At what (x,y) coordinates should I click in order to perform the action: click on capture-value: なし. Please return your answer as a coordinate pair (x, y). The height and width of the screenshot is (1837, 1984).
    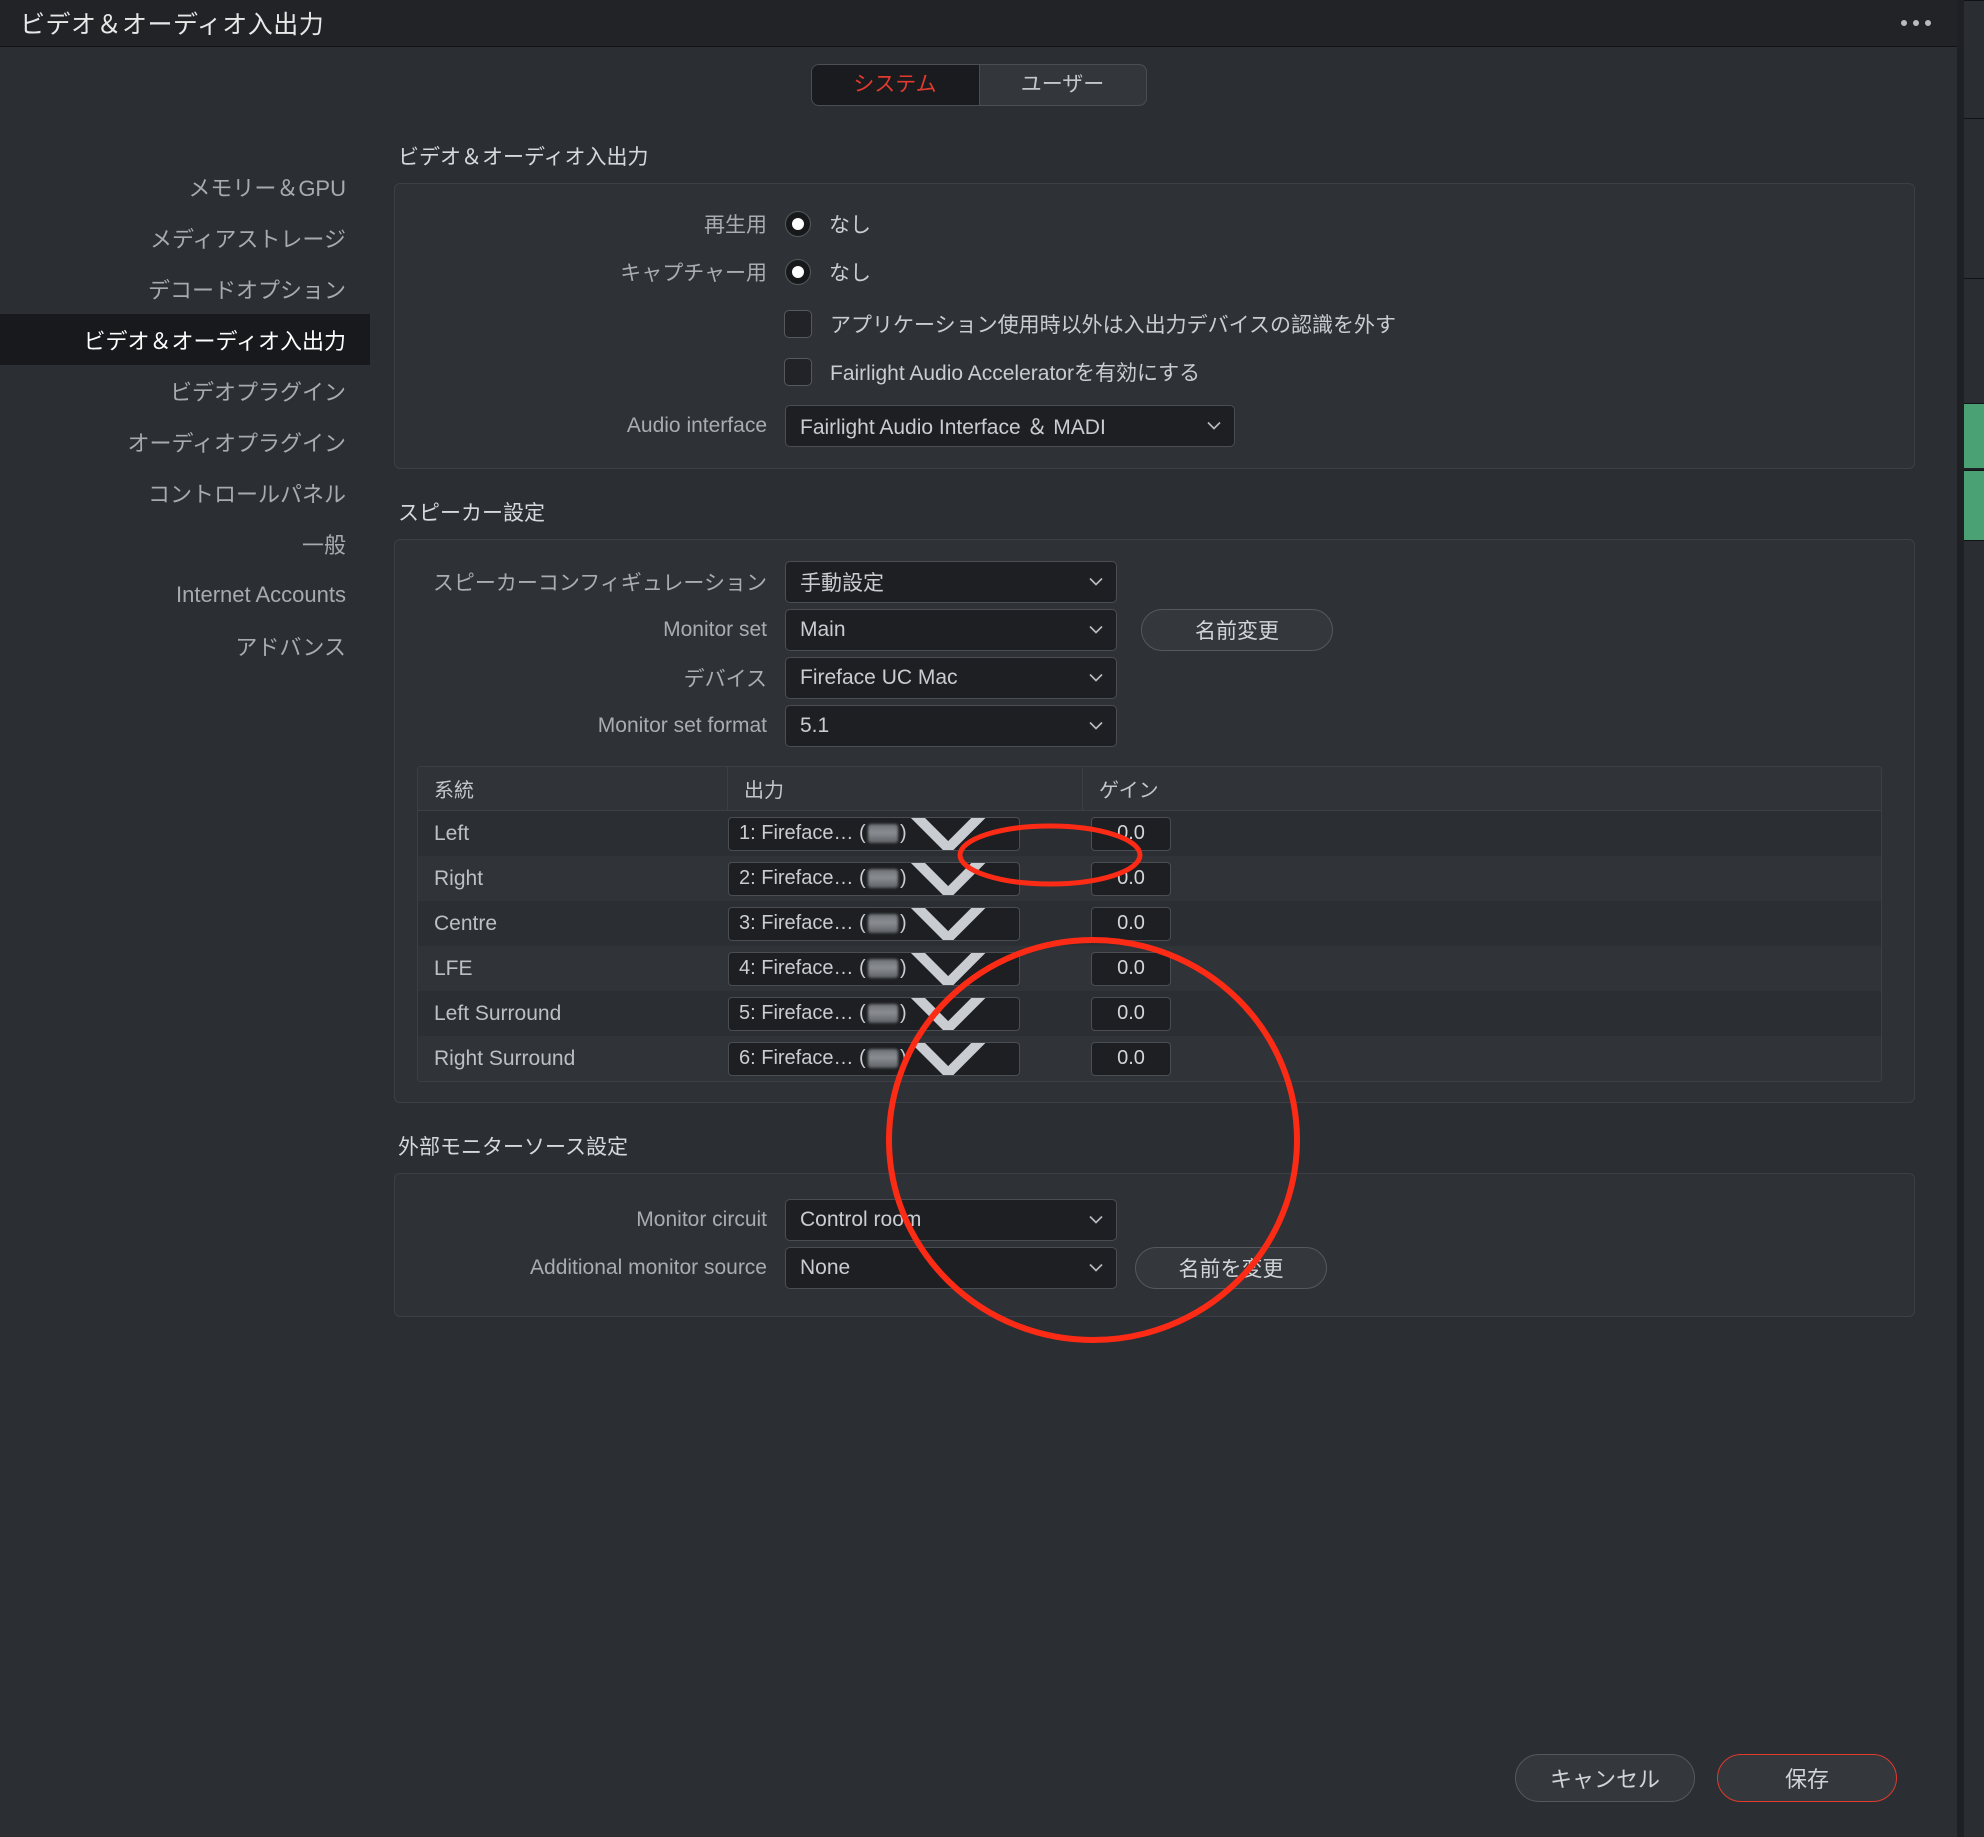
    Looking at the image, I should click on (850, 273).